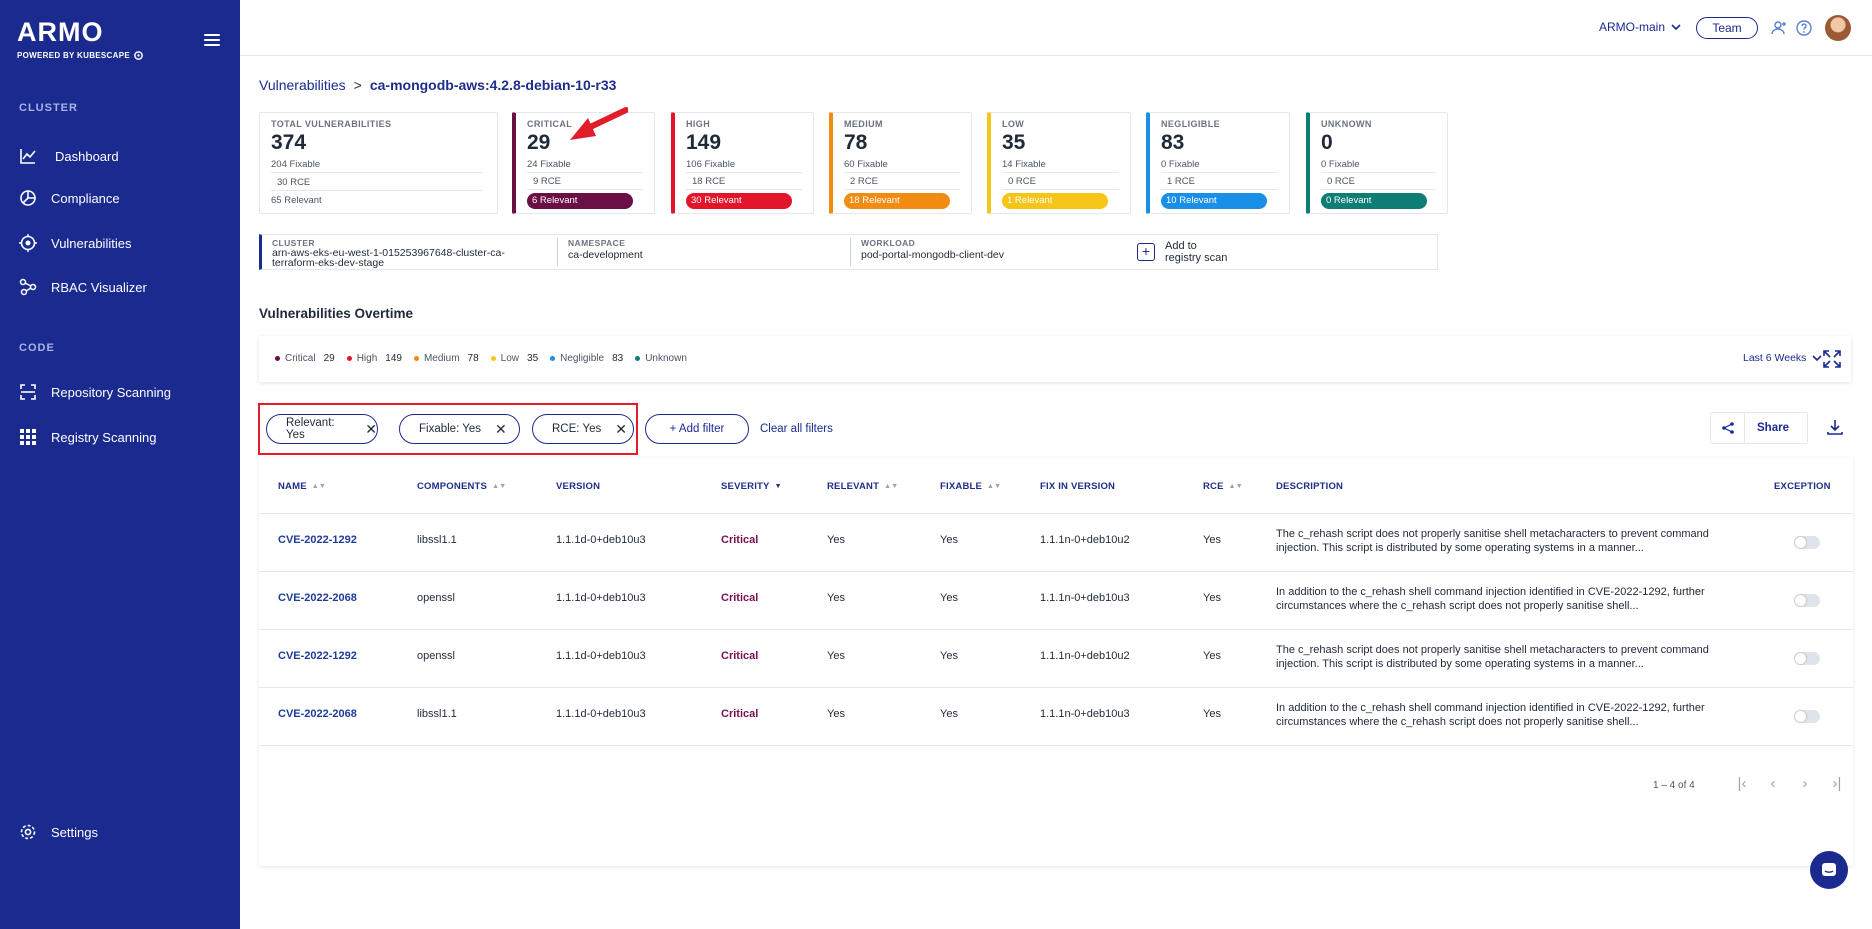 This screenshot has height=929, width=1872. What do you see at coordinates (75, 243) in the screenshot?
I see `sidebar-item-vulnerabilities: Vulnerabilities` at bounding box center [75, 243].